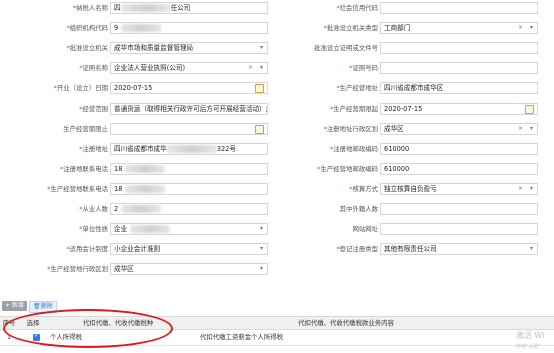  What do you see at coordinates (56, 8) in the screenshot?
I see `field-label: *纳税人名称` at bounding box center [56, 8].